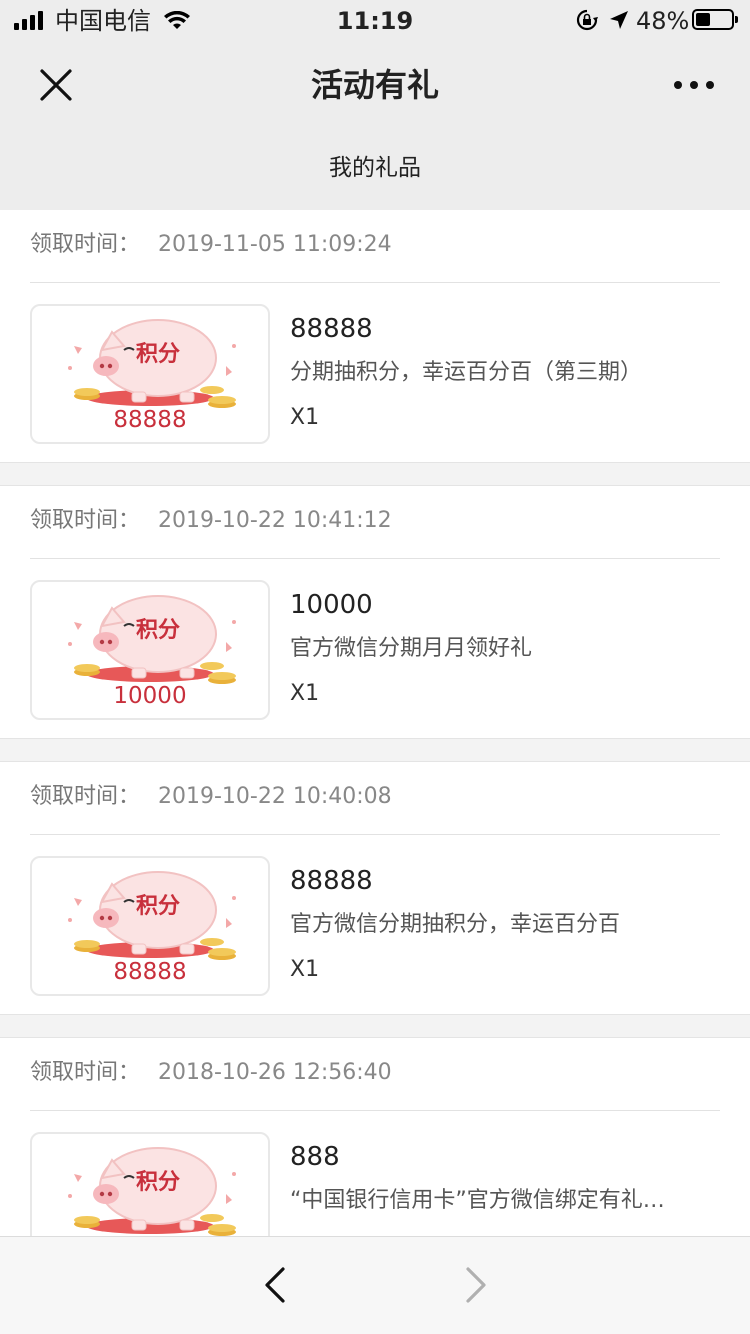 The width and height of the screenshot is (750, 1334). Describe the element at coordinates (275, 520) in the screenshot. I see `claim-time: 2019-10-22 10:41:12` at that location.